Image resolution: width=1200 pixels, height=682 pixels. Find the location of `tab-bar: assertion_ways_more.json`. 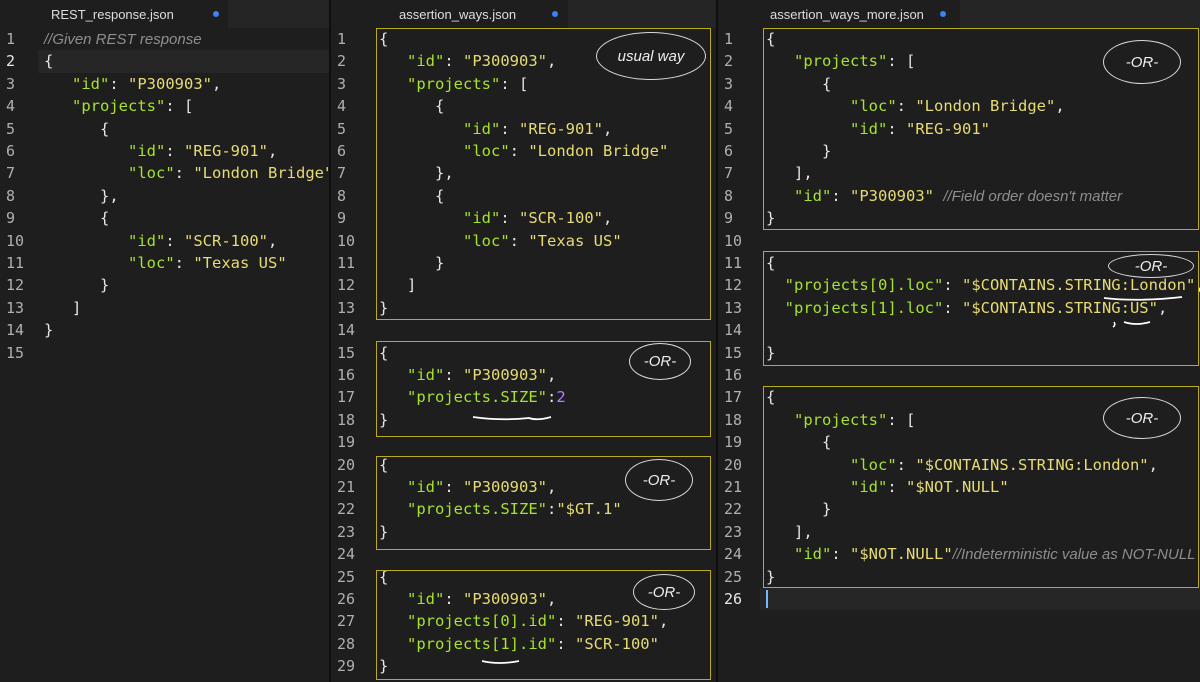

tab-bar: assertion_ways_more.json is located at coordinates (959, 14).